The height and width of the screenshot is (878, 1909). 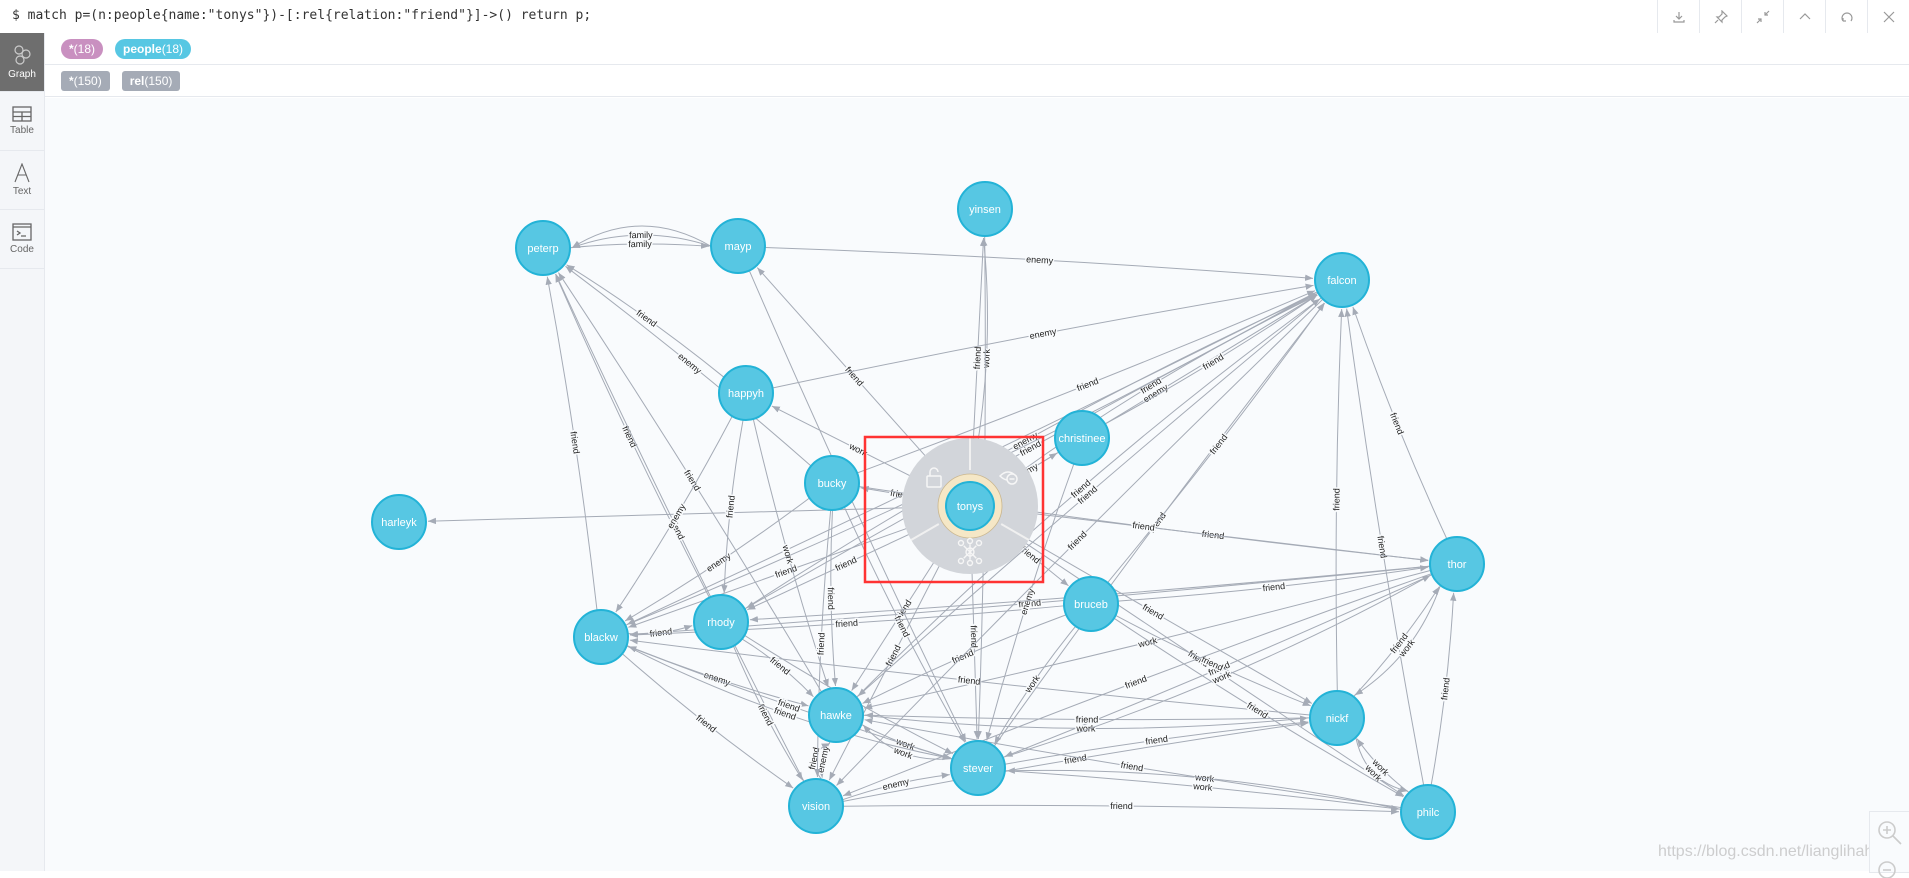 I want to click on sidebar-item-label: Code, so click(x=22, y=249).